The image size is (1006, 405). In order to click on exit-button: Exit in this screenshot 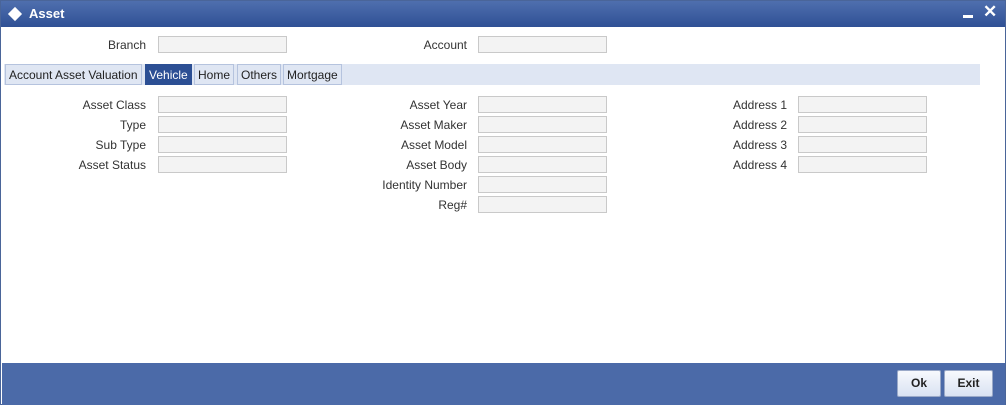, I will do `click(968, 383)`.